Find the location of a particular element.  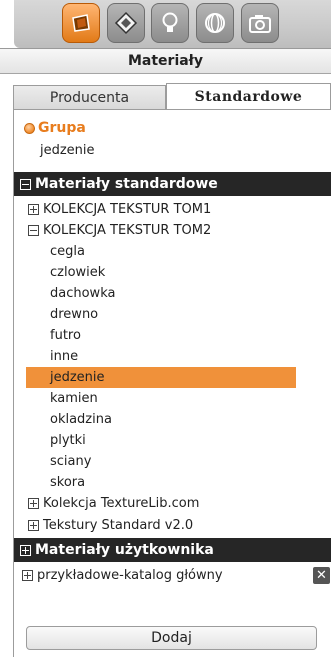

texture-tool-button is located at coordinates (126, 23).